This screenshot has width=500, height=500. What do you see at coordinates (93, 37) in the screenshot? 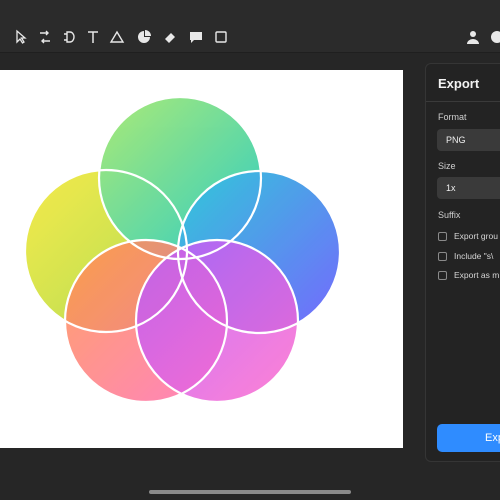
I see `text-tool-icon` at bounding box center [93, 37].